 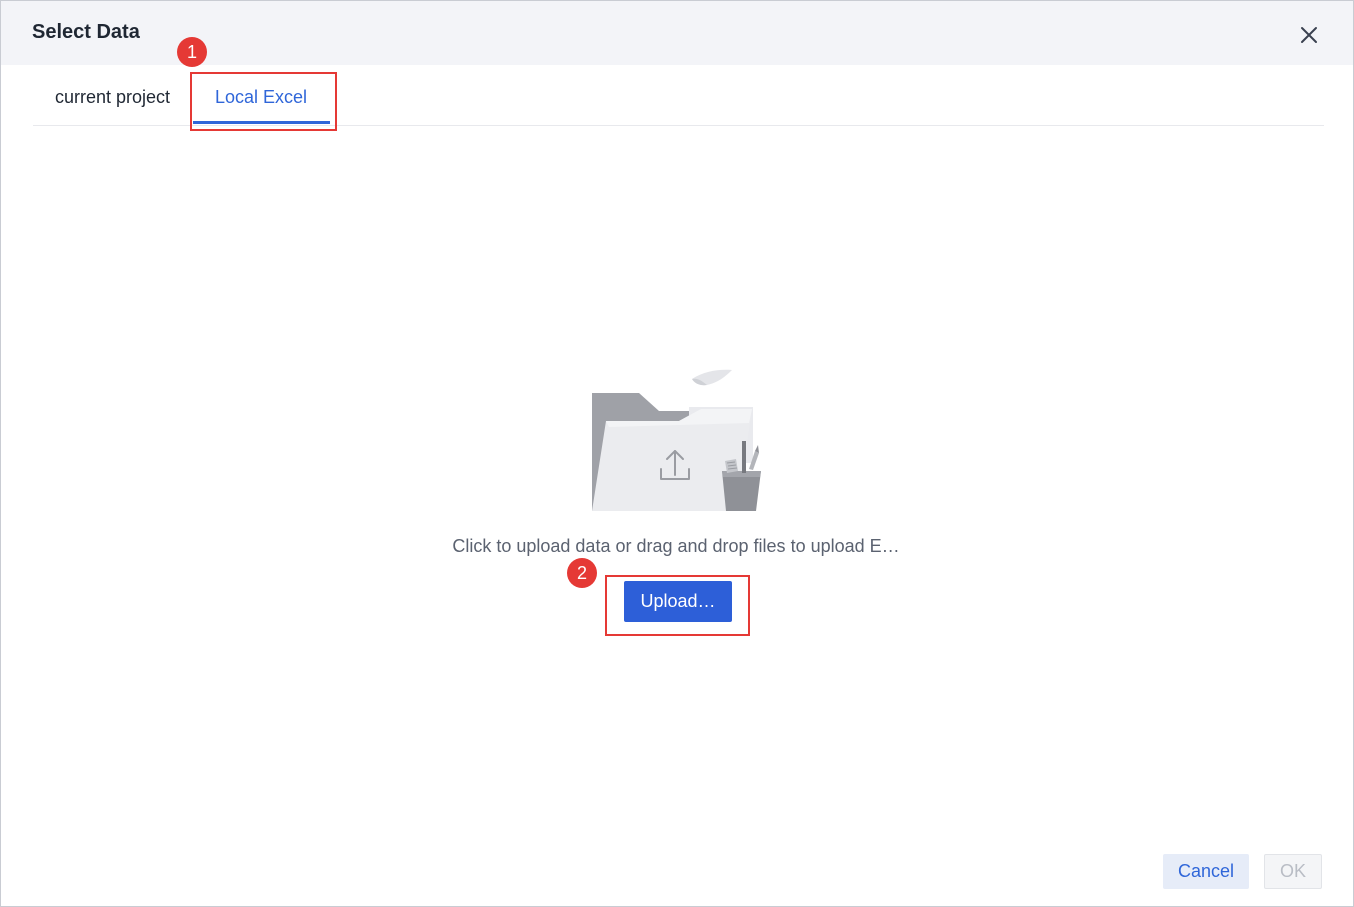 What do you see at coordinates (86, 32) in the screenshot?
I see `dialog-title: Select Data` at bounding box center [86, 32].